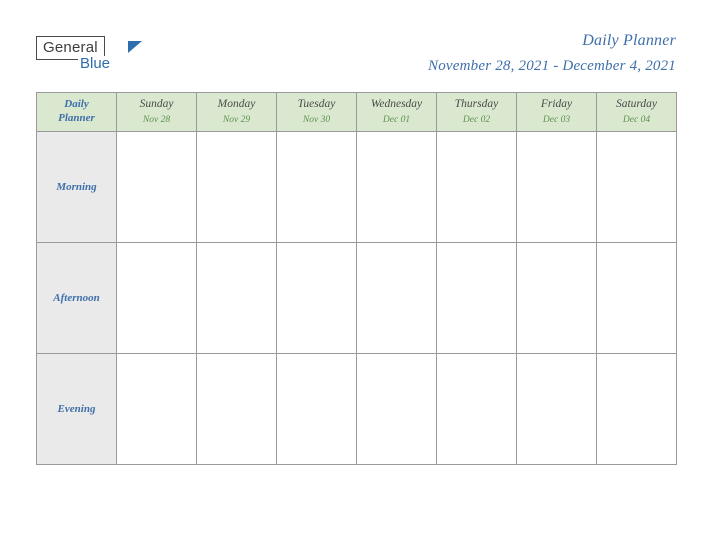  What do you see at coordinates (316, 112) in the screenshot?
I see `header-day-tuesday: Tuesday Nov 30` at bounding box center [316, 112].